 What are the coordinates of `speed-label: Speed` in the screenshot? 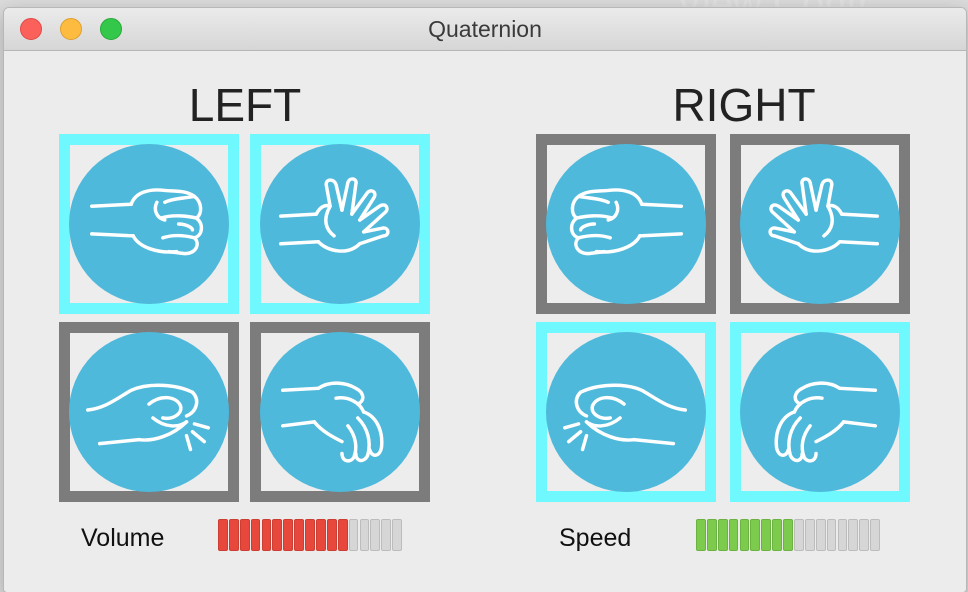 It's located at (595, 538).